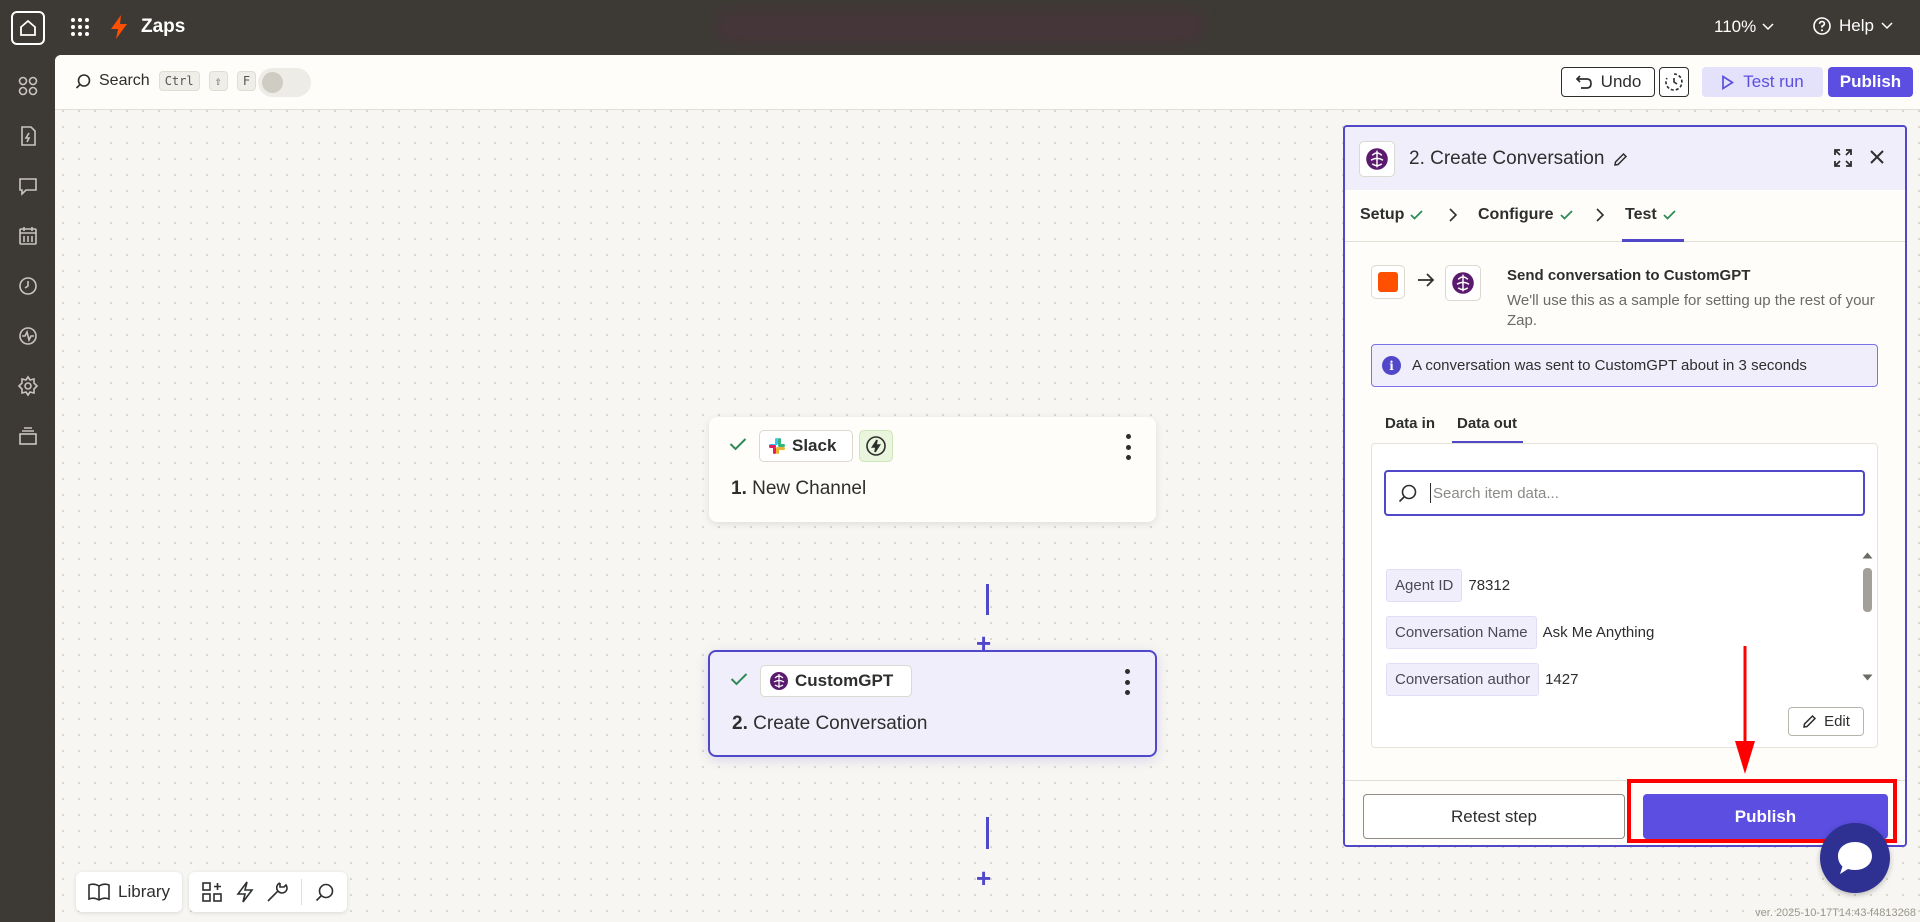  I want to click on panel-header: 2. Create Conversation, so click(1625, 158).